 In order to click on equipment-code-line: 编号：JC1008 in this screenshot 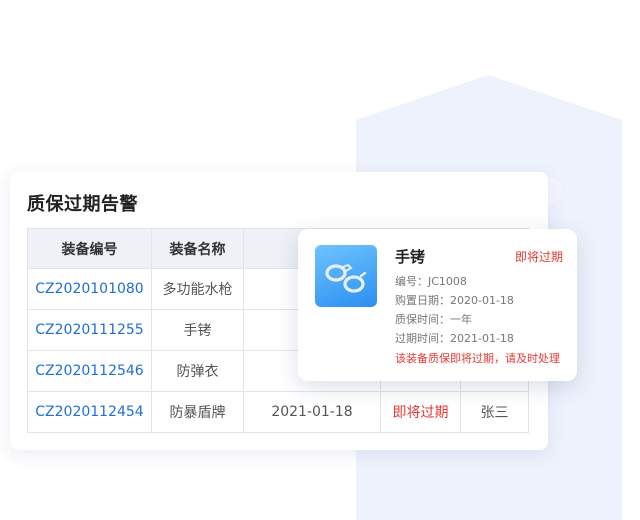, I will do `click(431, 281)`.